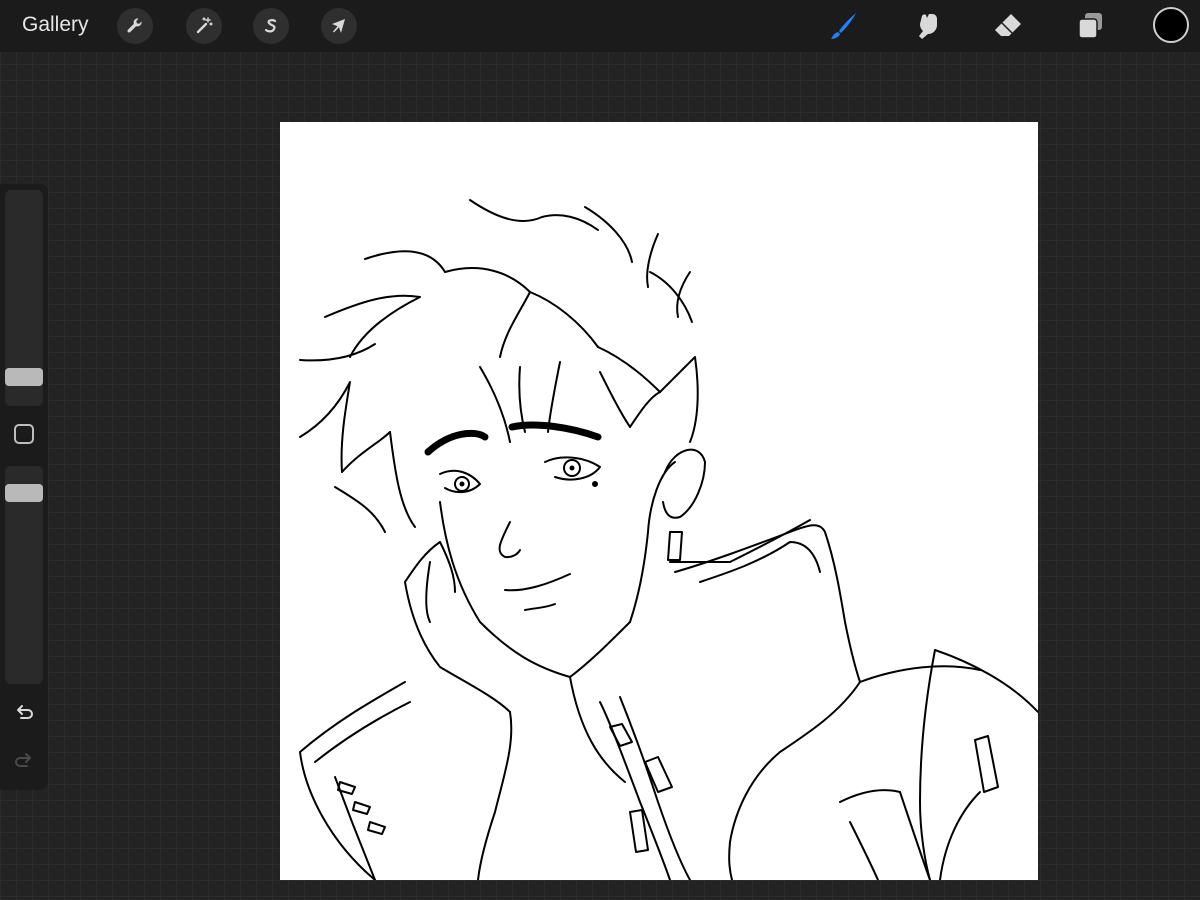 Image resolution: width=1200 pixels, height=900 pixels. Describe the element at coordinates (1171, 25) in the screenshot. I see `color-picker-button` at that location.